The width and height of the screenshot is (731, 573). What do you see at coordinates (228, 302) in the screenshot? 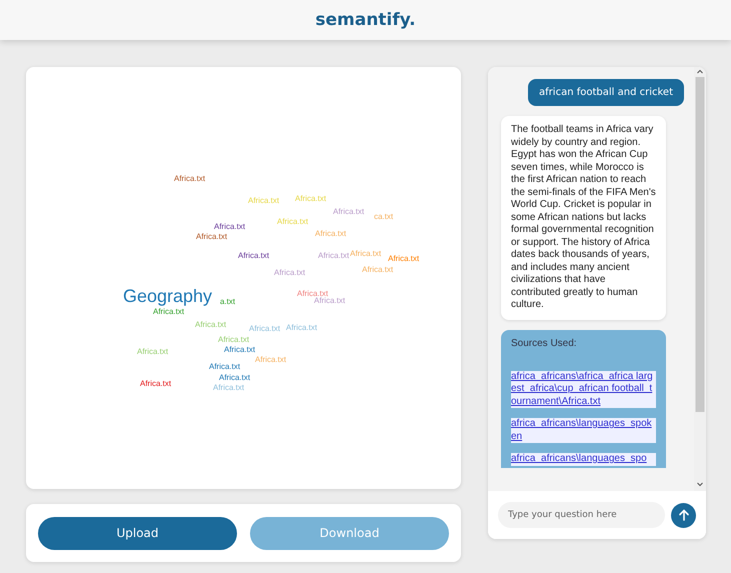
I see `map-label: a.txt` at bounding box center [228, 302].